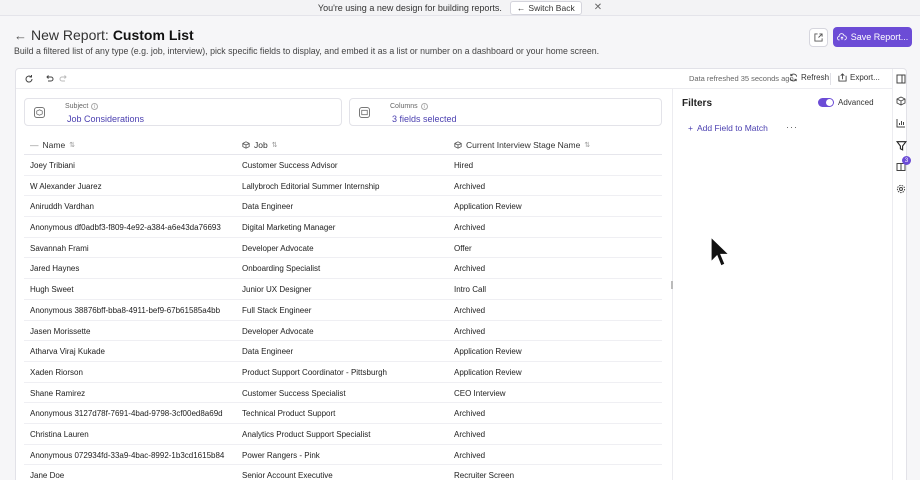 This screenshot has height=480, width=920. I want to click on cell-job: Analytics Product Support Specialist, so click(306, 434).